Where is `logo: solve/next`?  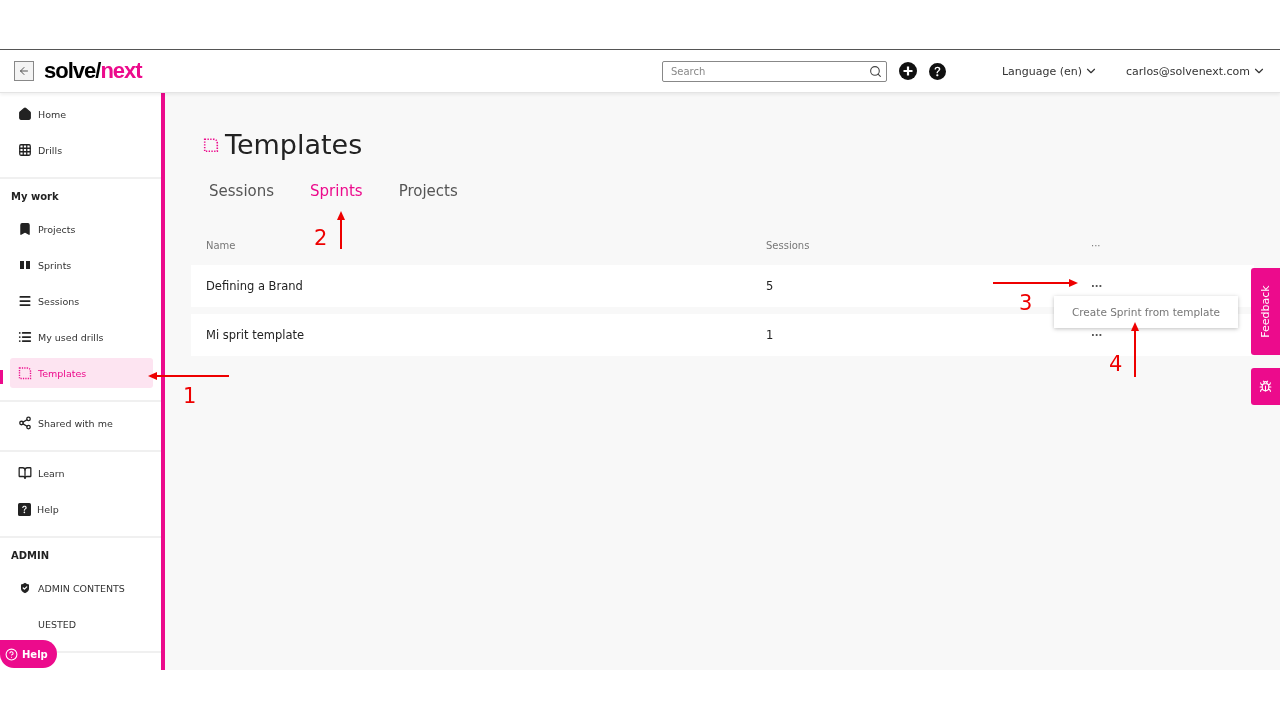
logo: solve/next is located at coordinates (93, 71).